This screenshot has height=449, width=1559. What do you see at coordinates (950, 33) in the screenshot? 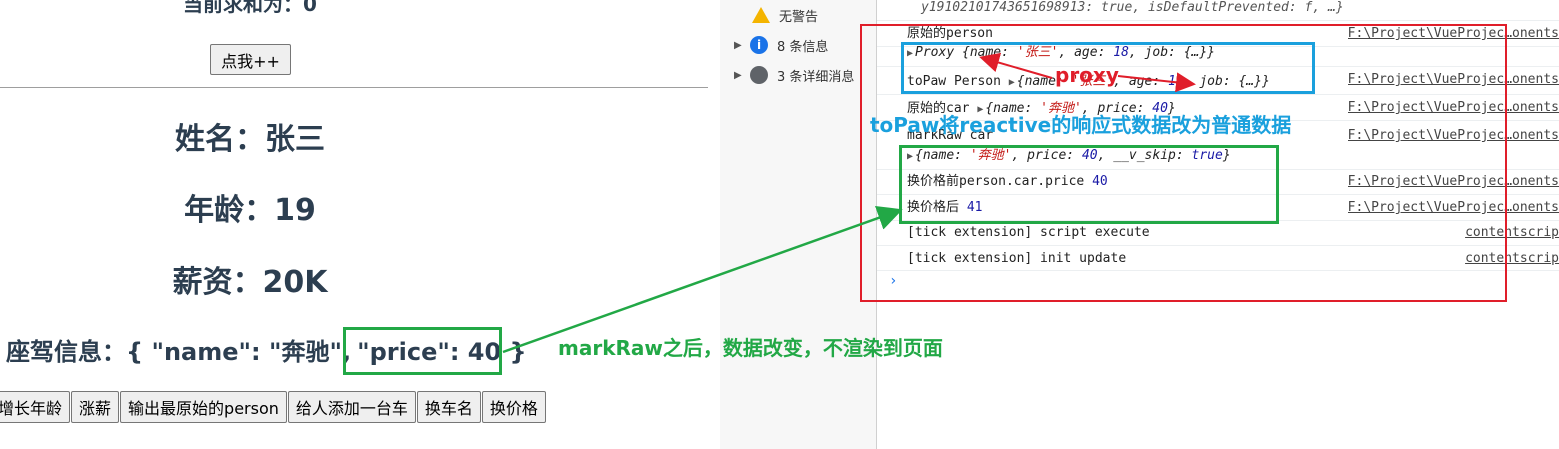
I see `log-line-raw-person: 原始的person` at bounding box center [950, 33].